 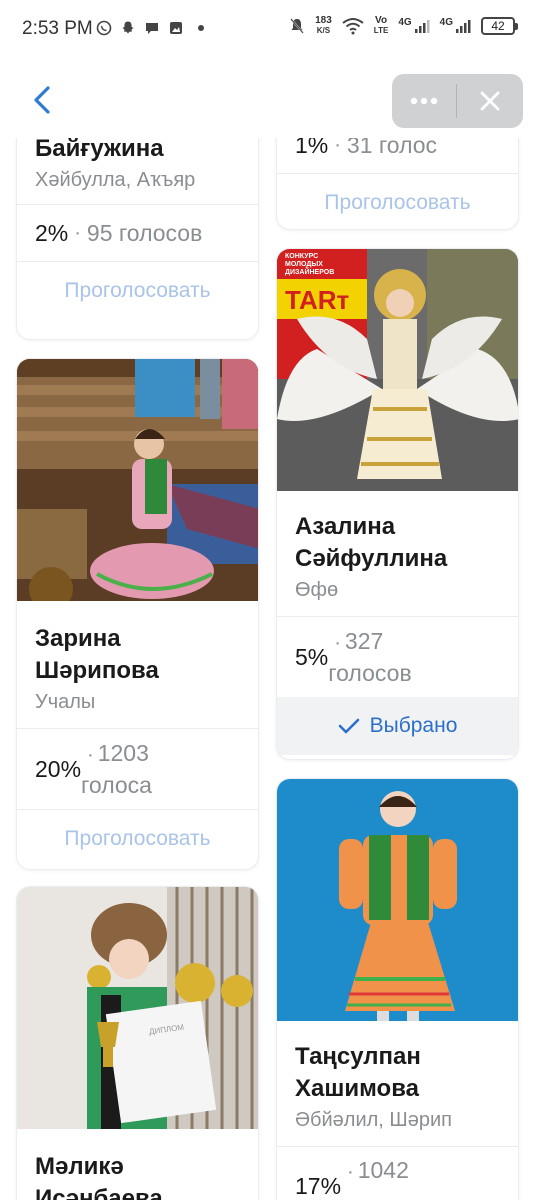 What do you see at coordinates (392, 148) in the screenshot?
I see `vote-count: 31 голос` at bounding box center [392, 148].